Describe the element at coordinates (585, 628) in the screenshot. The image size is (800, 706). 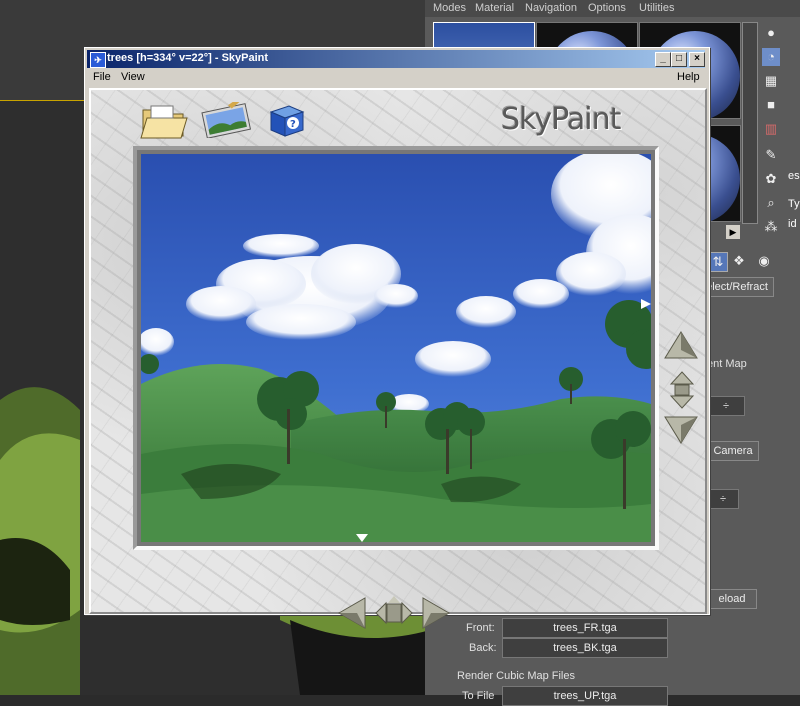
I see `front-file-field: trees_FR.tga` at that location.